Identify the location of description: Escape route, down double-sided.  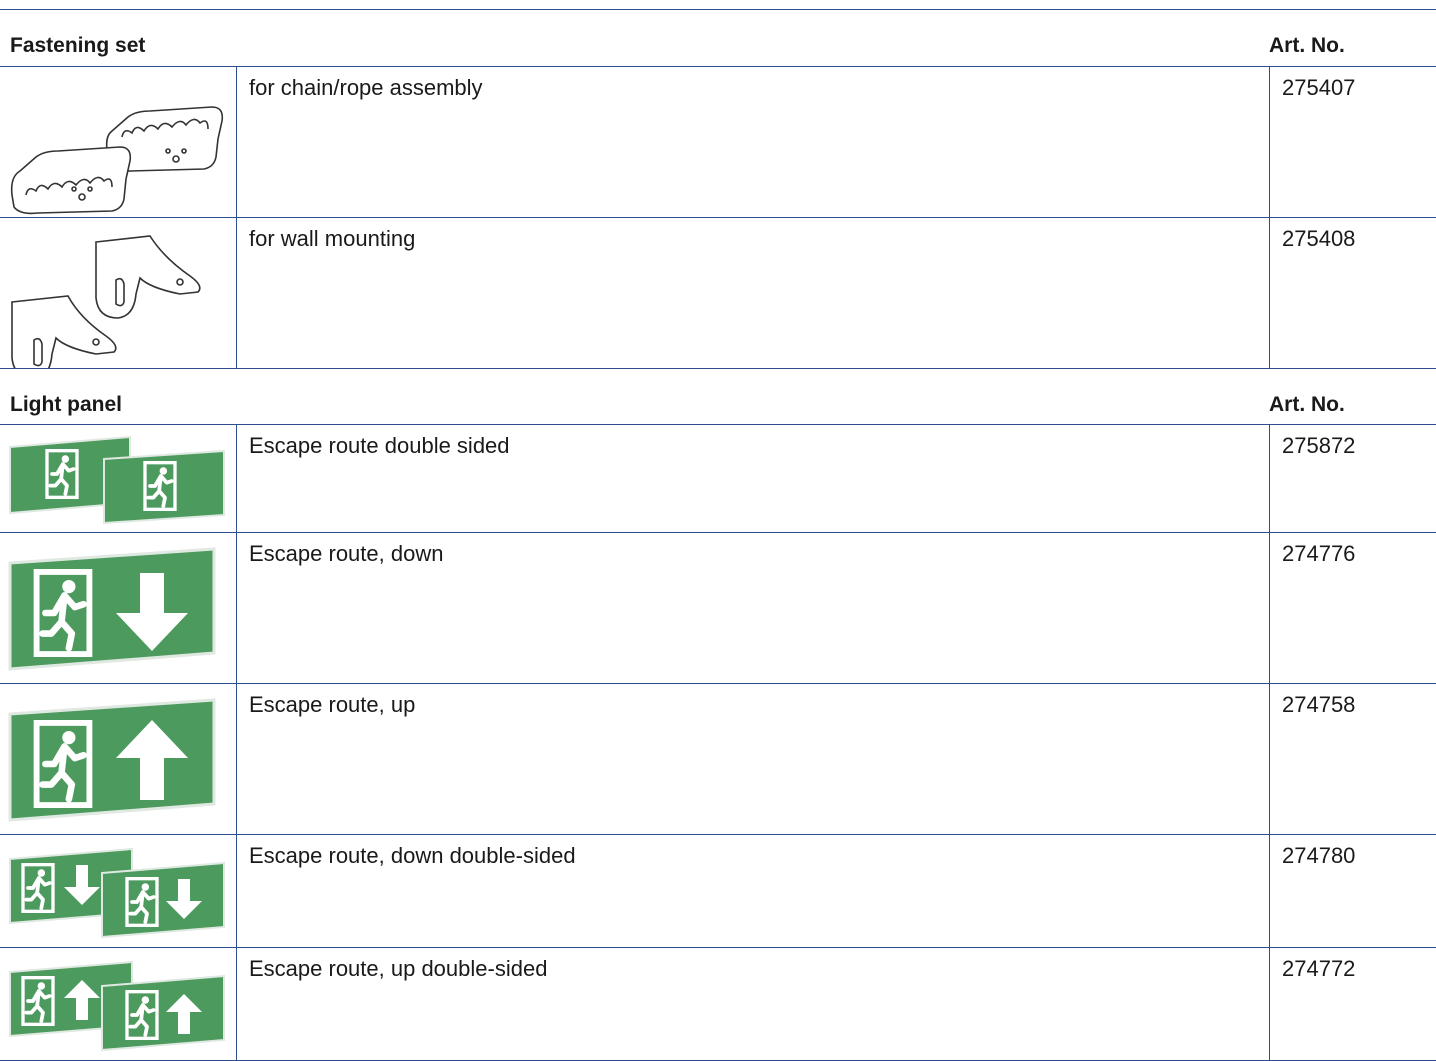
(753, 891).